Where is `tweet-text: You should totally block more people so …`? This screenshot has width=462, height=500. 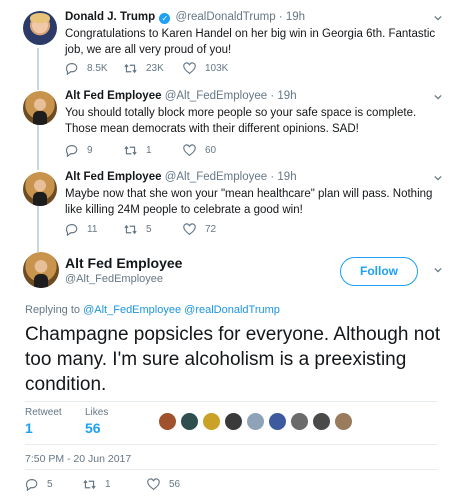
tweet-text: You should totally block more people so … is located at coordinates (241, 121).